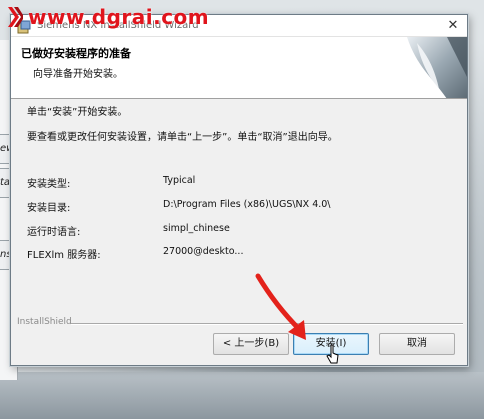 The height and width of the screenshot is (419, 484). I want to click on info-label-install-type: 安装类型:, so click(49, 184).